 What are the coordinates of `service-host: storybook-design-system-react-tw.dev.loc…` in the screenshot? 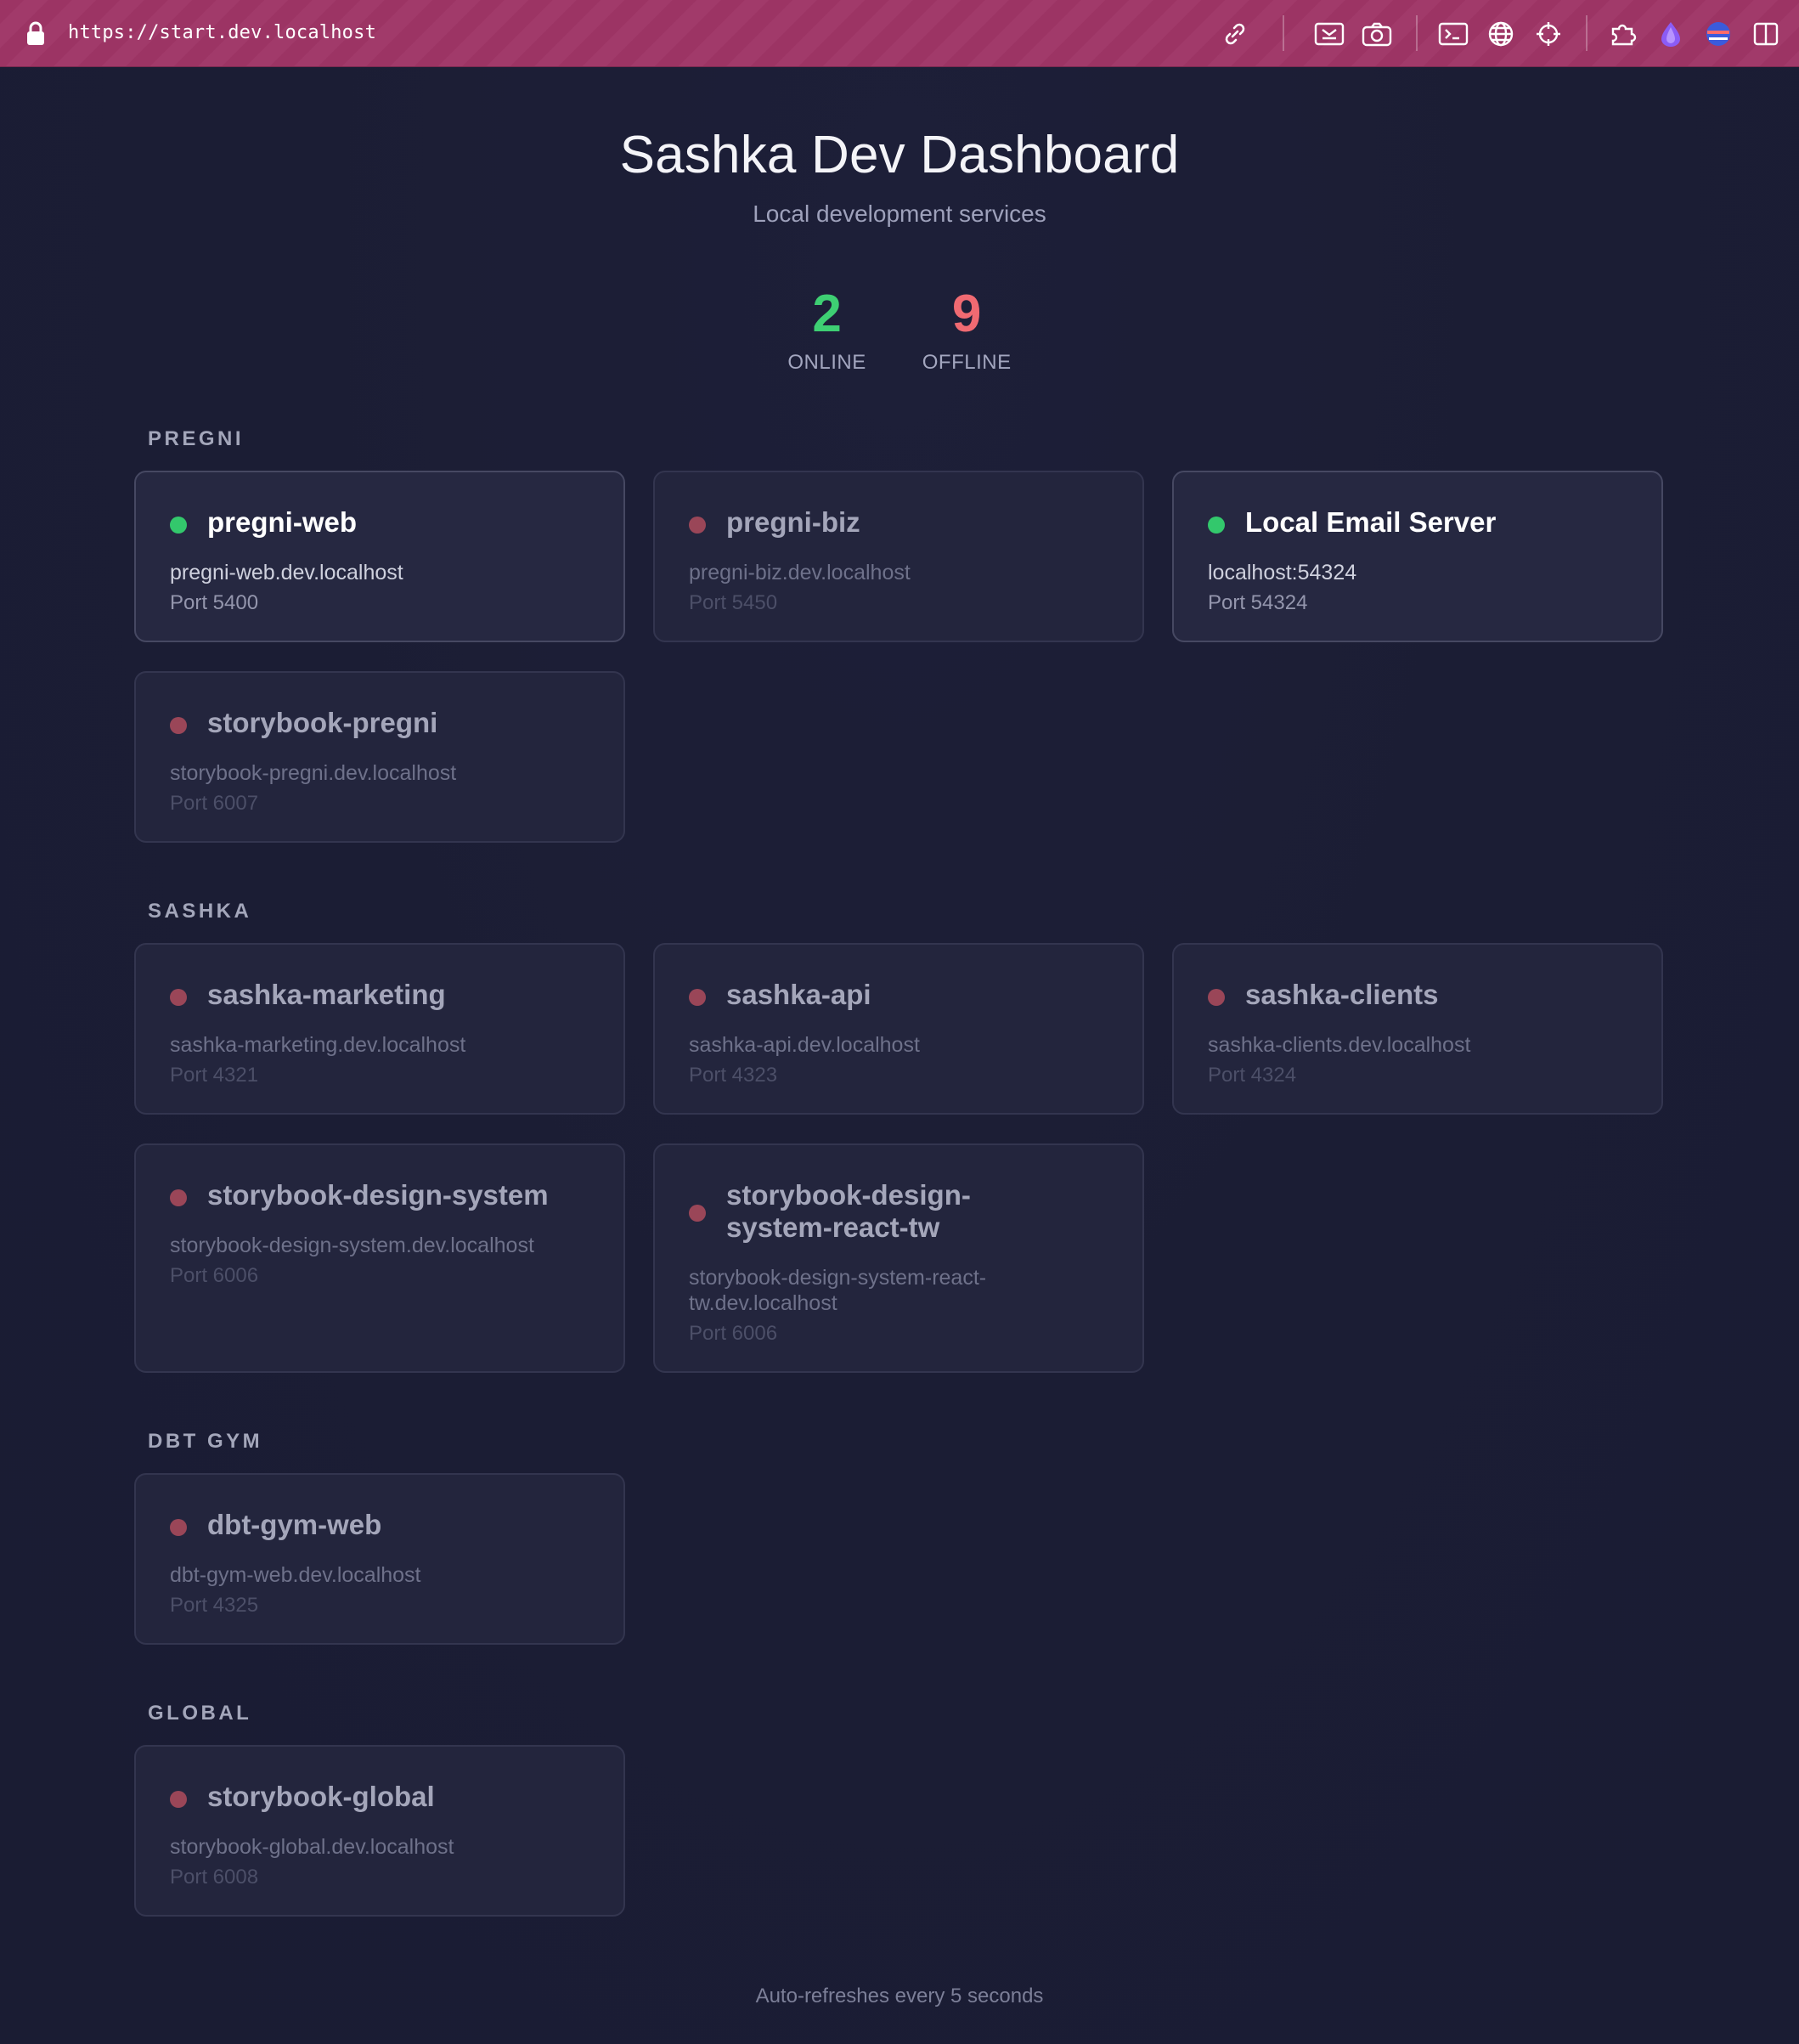 It's located at (838, 1290).